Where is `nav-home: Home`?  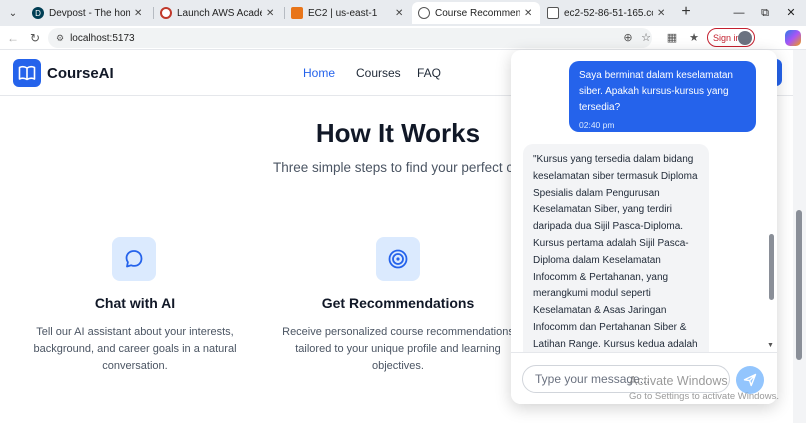
nav-home: Home is located at coordinates (319, 73).